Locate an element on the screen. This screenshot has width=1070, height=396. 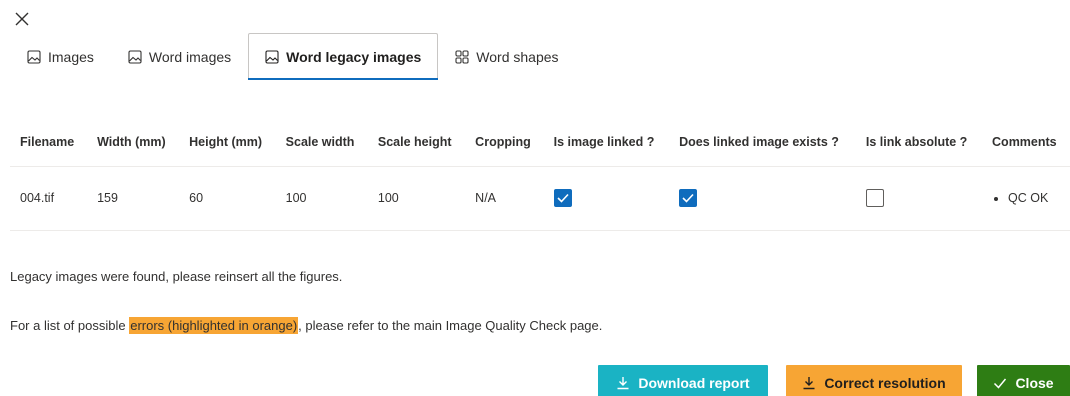
close-button: Close is located at coordinates (1023, 380).